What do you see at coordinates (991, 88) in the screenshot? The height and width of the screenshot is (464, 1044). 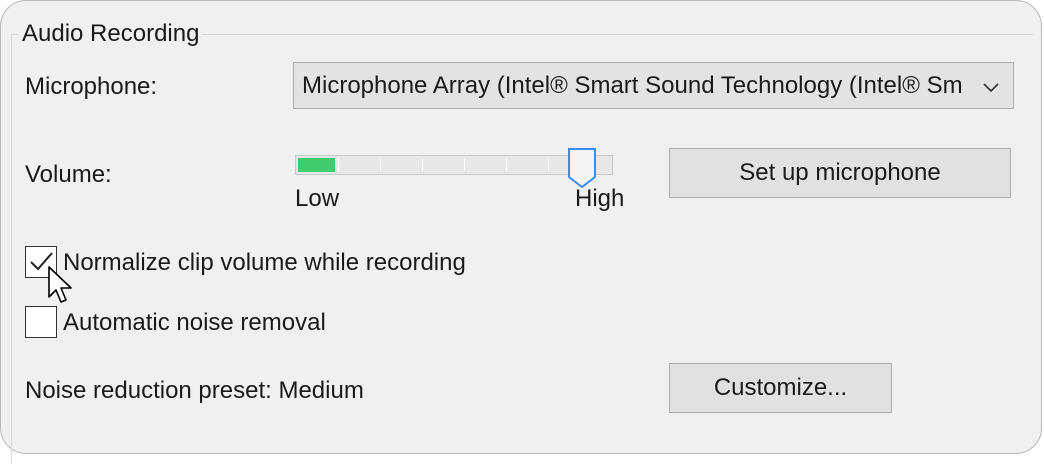 I see `chevron-down-icon` at bounding box center [991, 88].